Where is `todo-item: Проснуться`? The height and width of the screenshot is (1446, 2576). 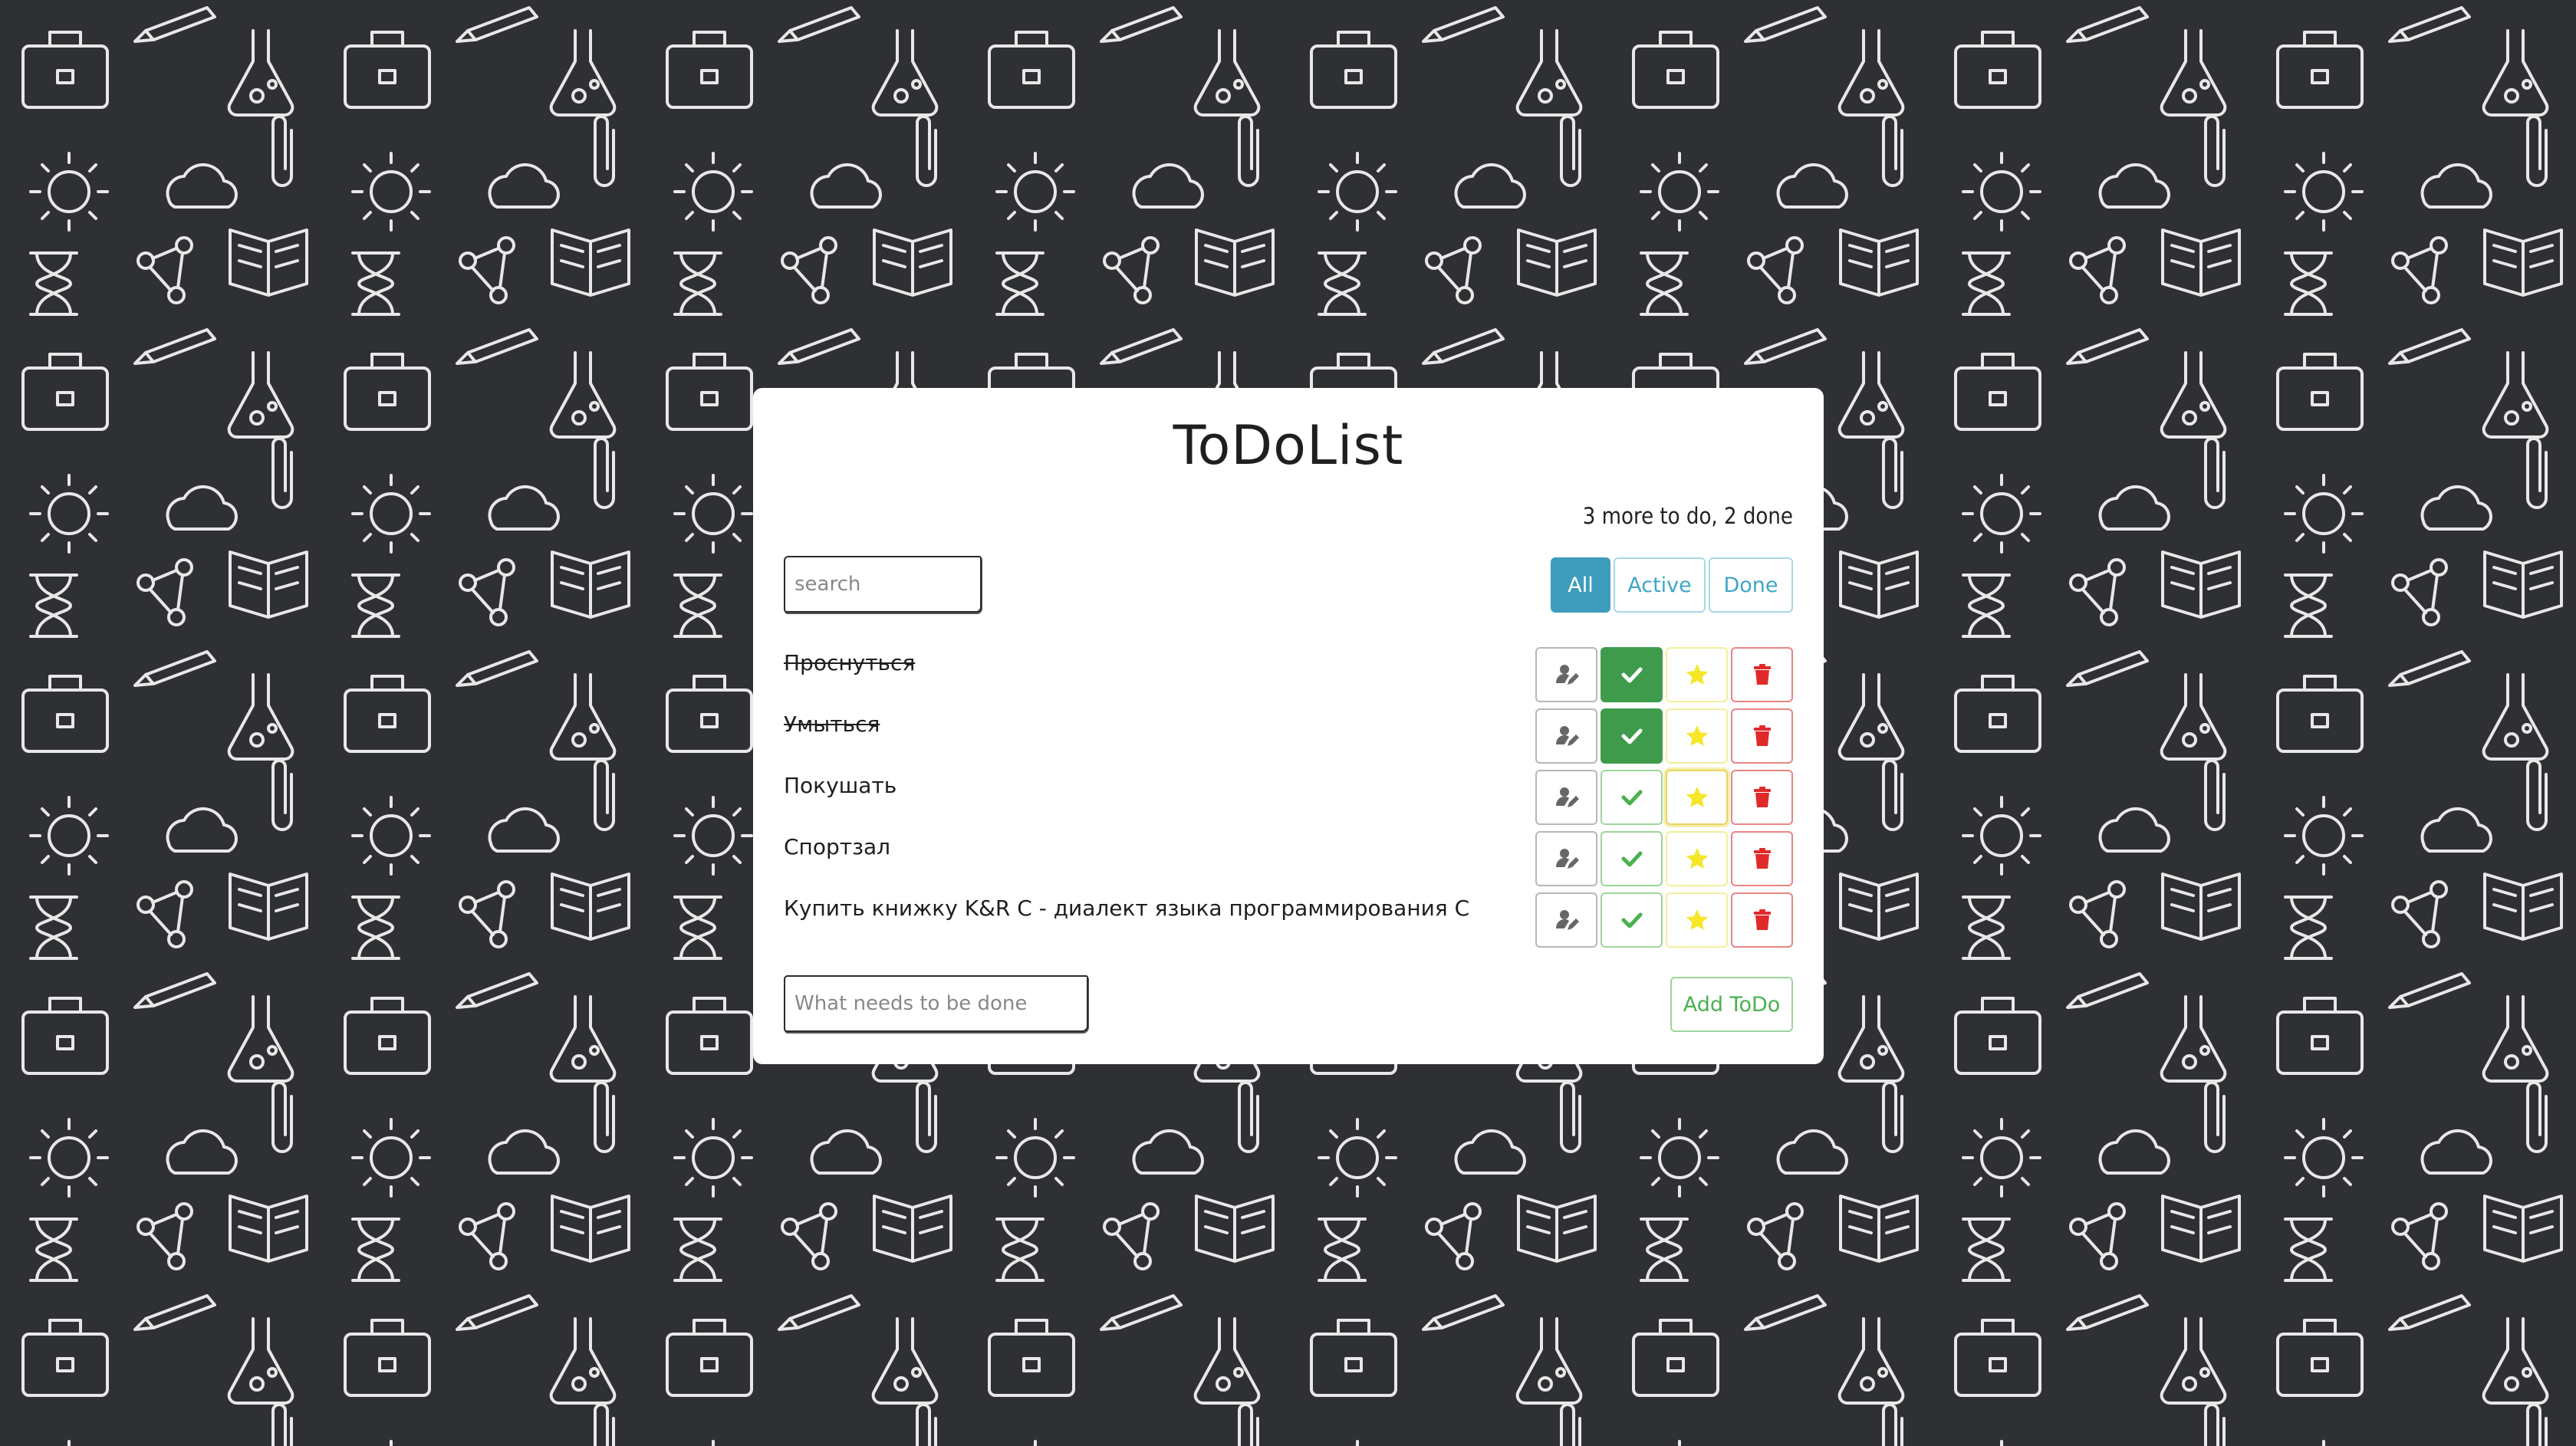 todo-item: Проснуться is located at coordinates (1288, 673).